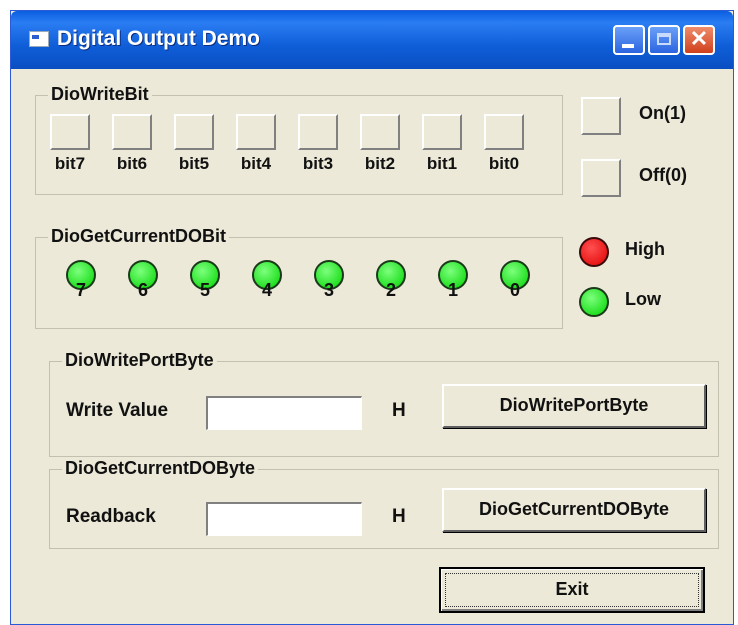 The height and width of the screenshot is (625, 738). What do you see at coordinates (380, 132) in the screenshot?
I see `bit2-button` at bounding box center [380, 132].